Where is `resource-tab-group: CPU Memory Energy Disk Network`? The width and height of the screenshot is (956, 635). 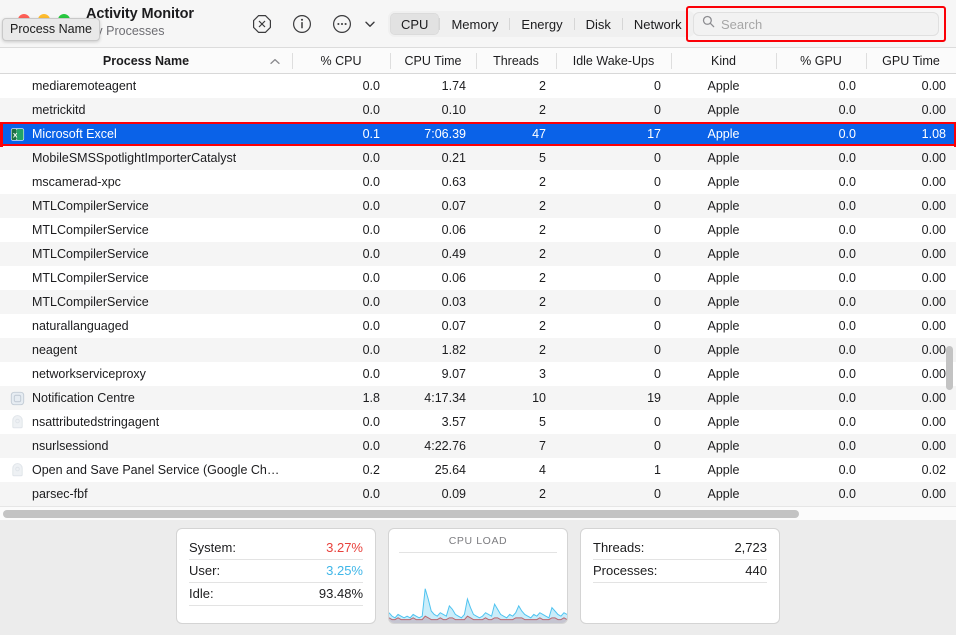 resource-tab-group: CPU Memory Energy Disk Network is located at coordinates (541, 24).